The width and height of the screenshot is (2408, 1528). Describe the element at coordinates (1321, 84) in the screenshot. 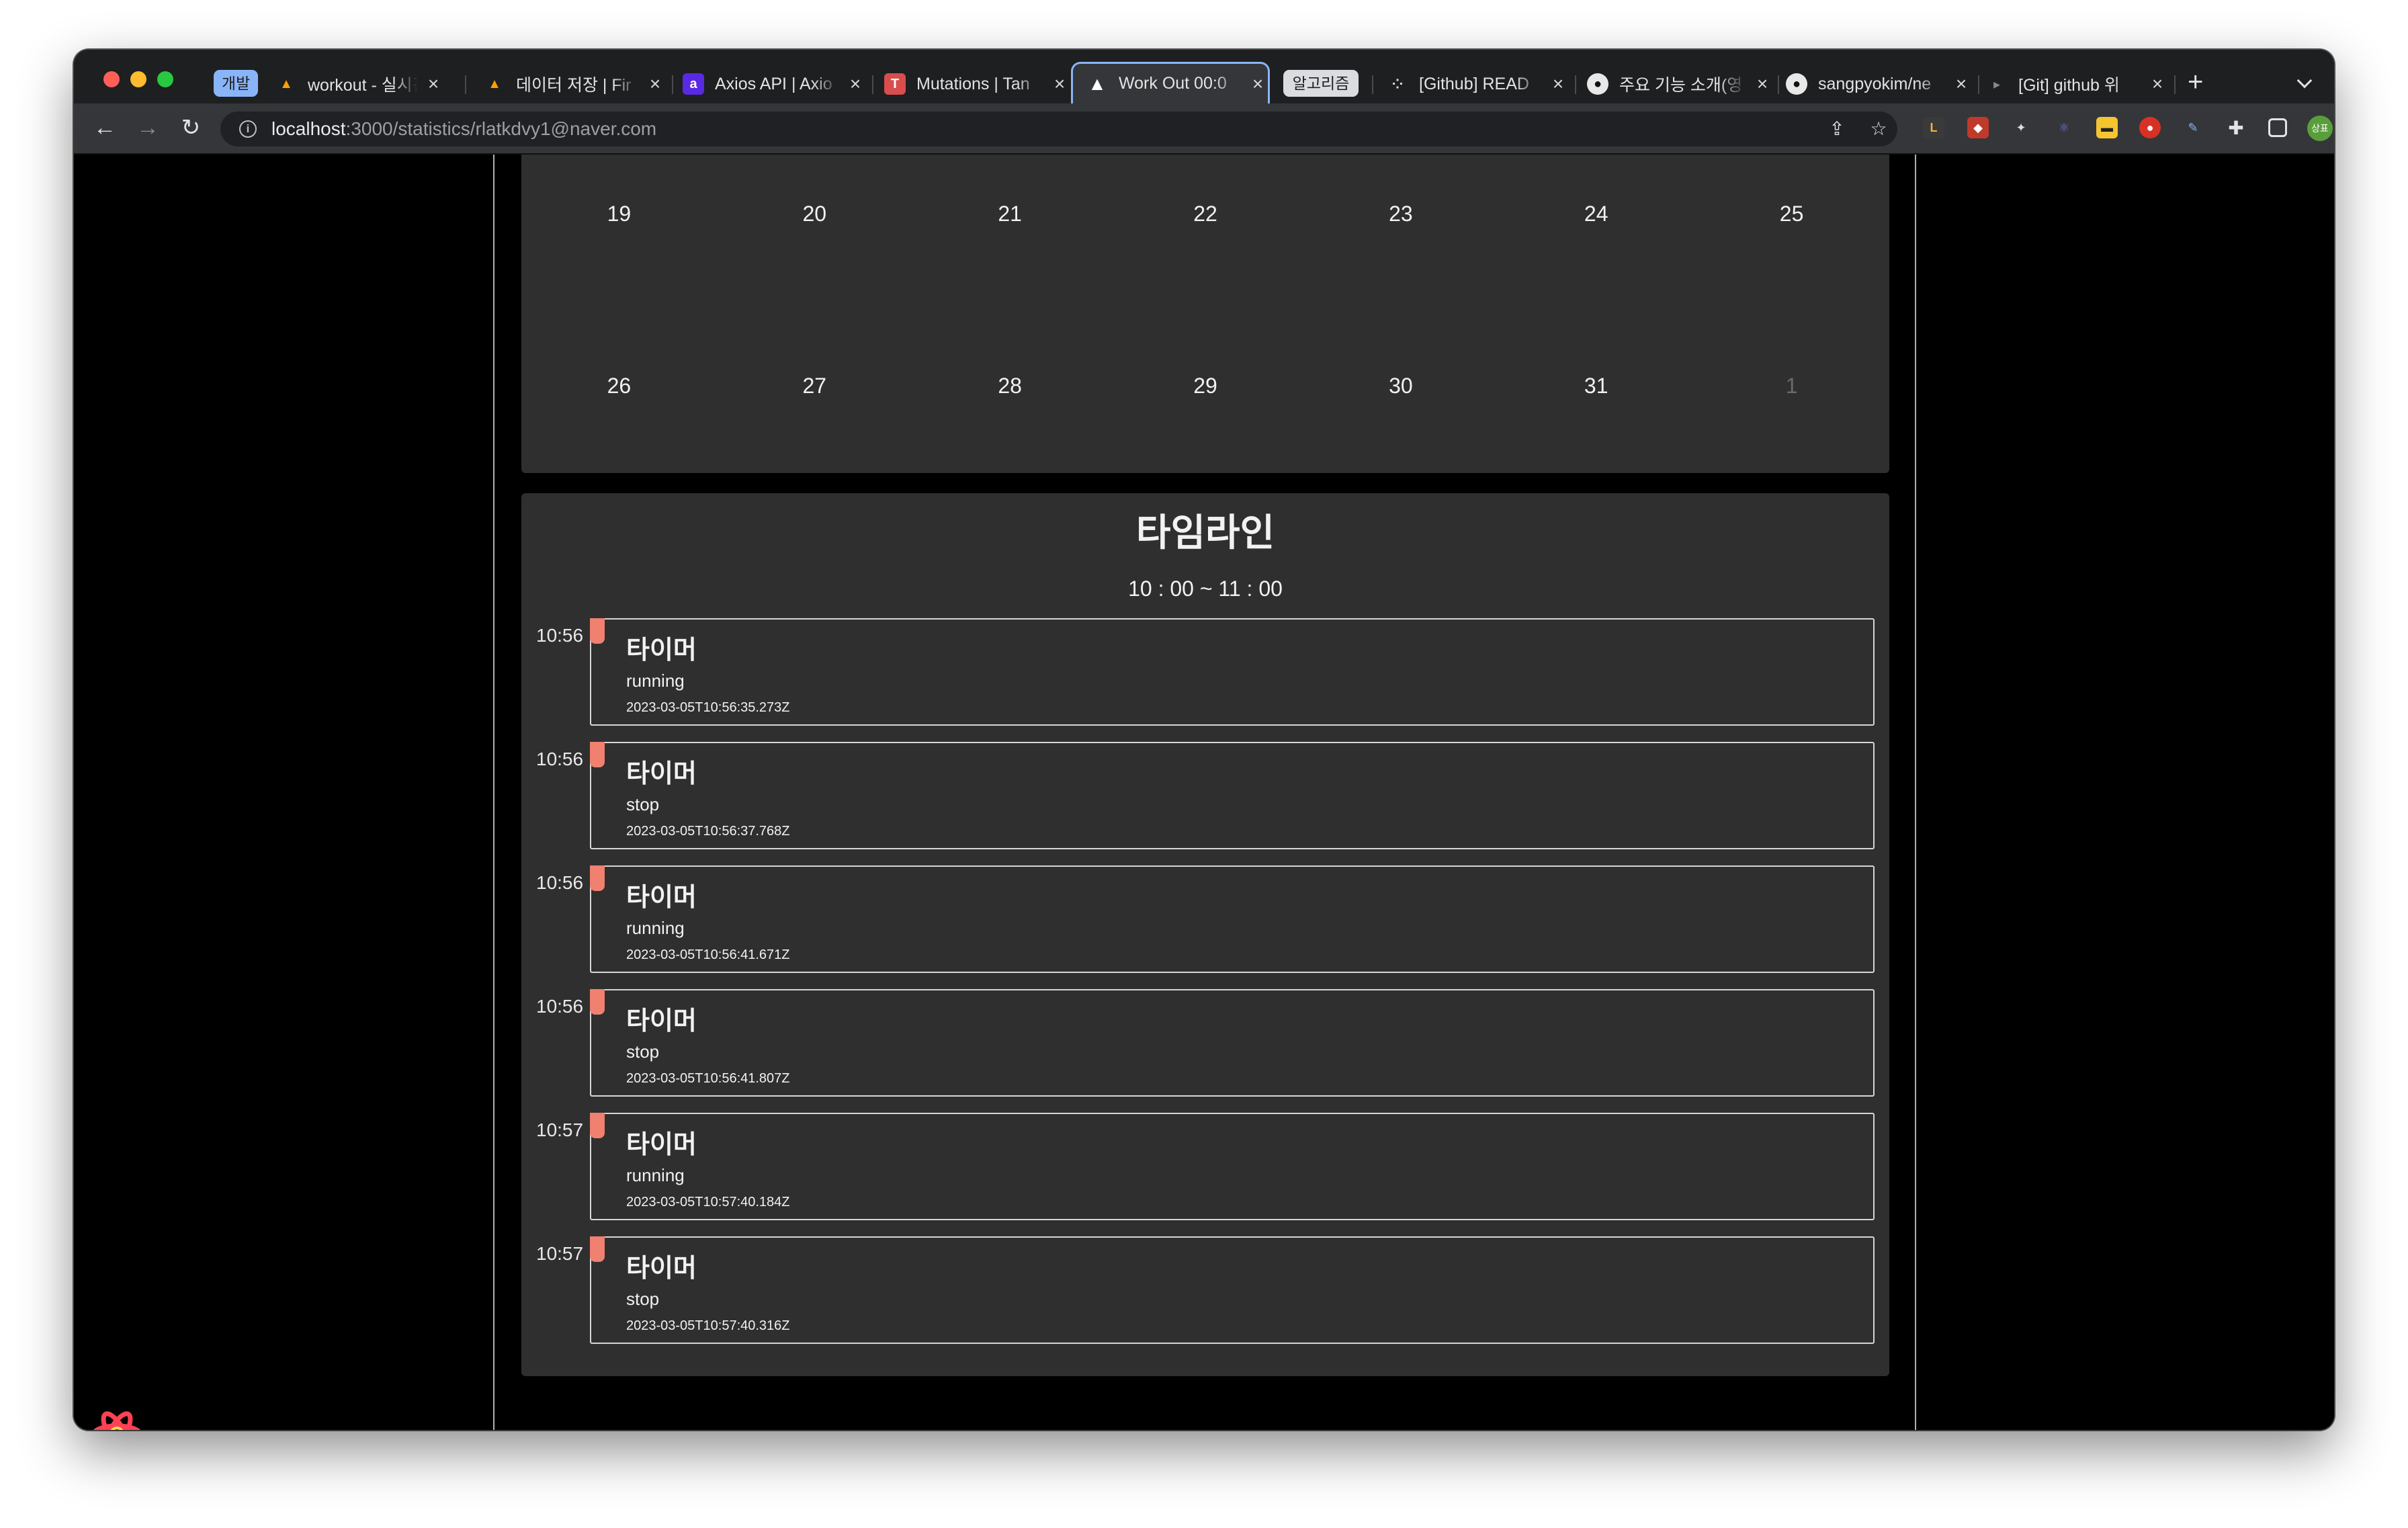

I see `tab-group-algorithm: 알고리즘` at that location.